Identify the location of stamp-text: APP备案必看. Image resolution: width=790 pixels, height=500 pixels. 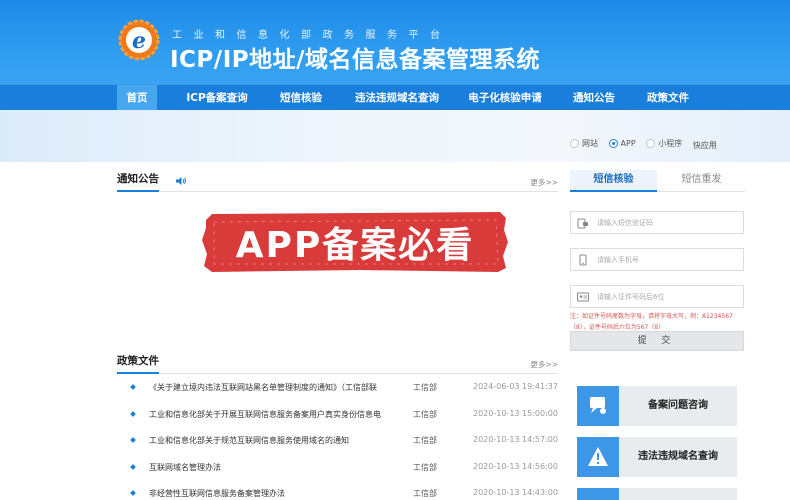
(355, 245).